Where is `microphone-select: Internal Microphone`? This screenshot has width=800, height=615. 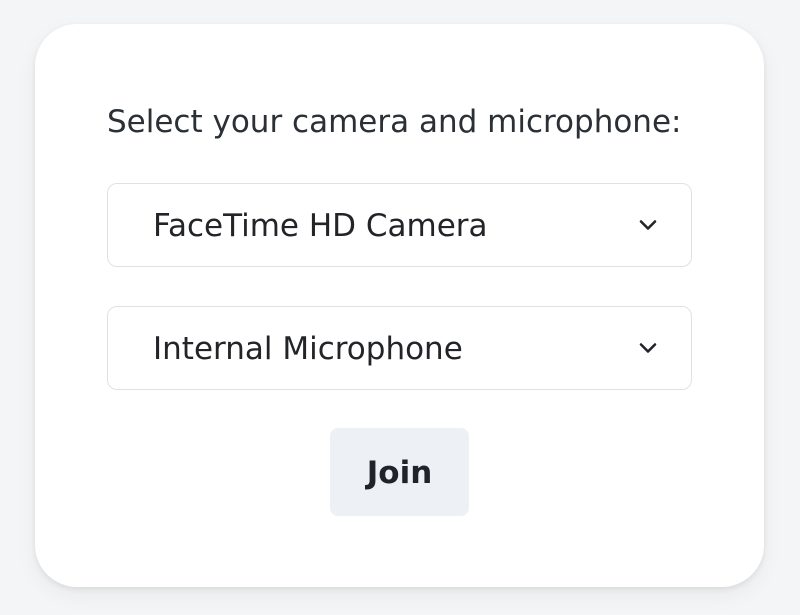
microphone-select: Internal Microphone is located at coordinates (399, 348).